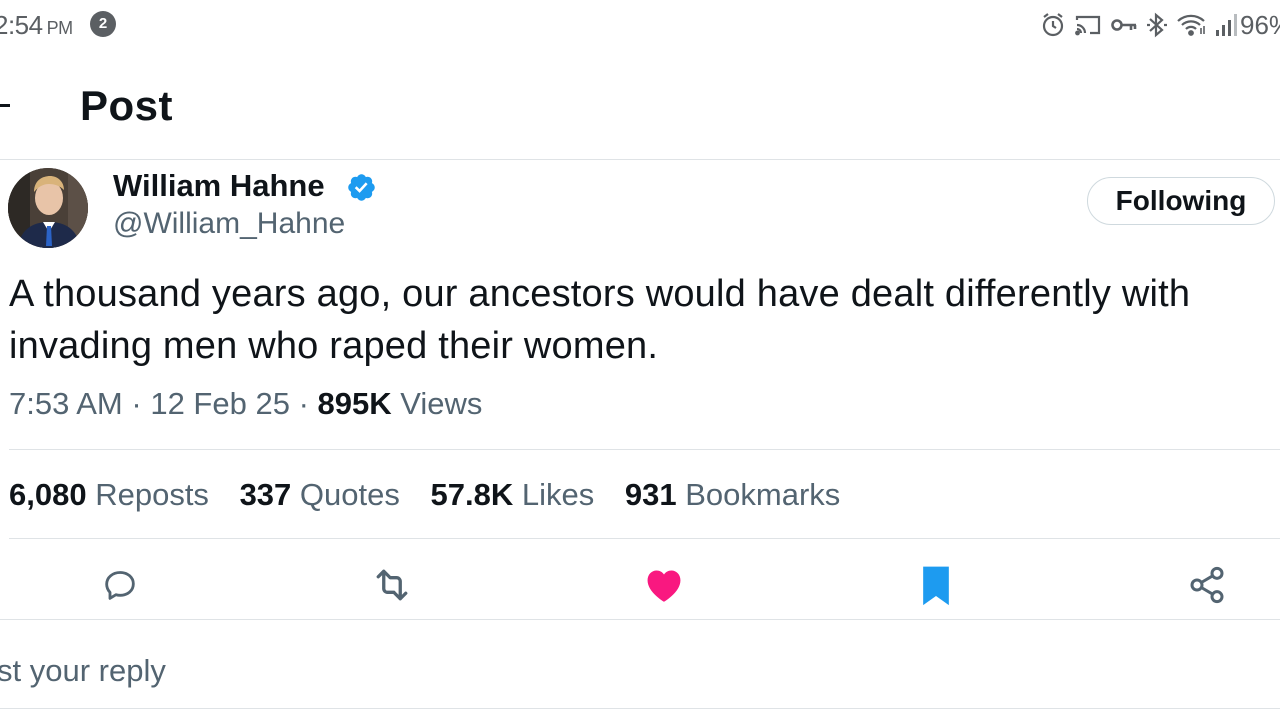  I want to click on post-time: 7:53 AM, so click(66, 403).